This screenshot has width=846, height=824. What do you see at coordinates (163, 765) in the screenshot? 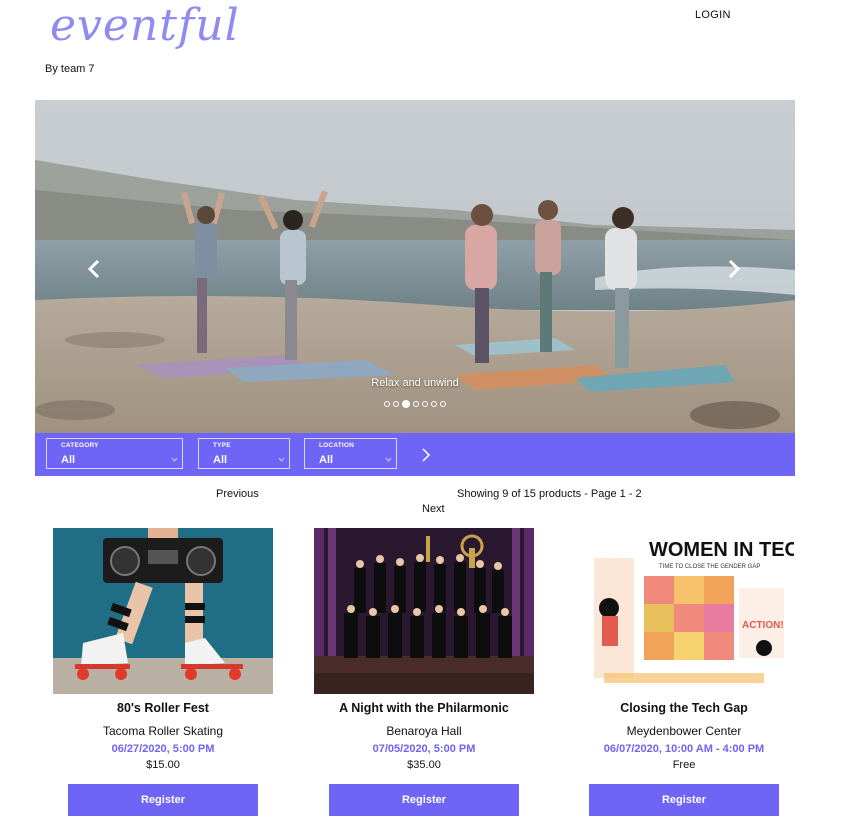
I see `event-price: $15.00` at bounding box center [163, 765].